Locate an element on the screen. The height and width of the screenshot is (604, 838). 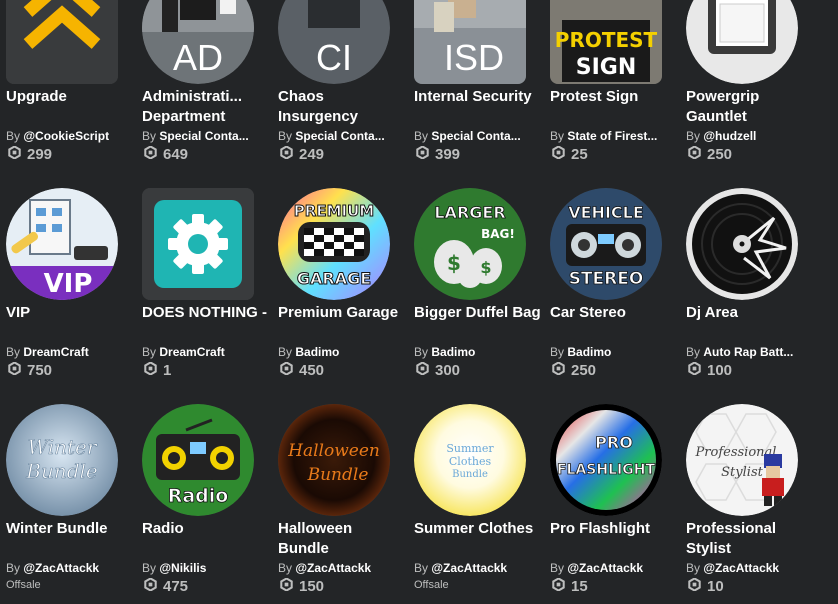
item-creator: By DreamCraft is located at coordinates (204, 352).